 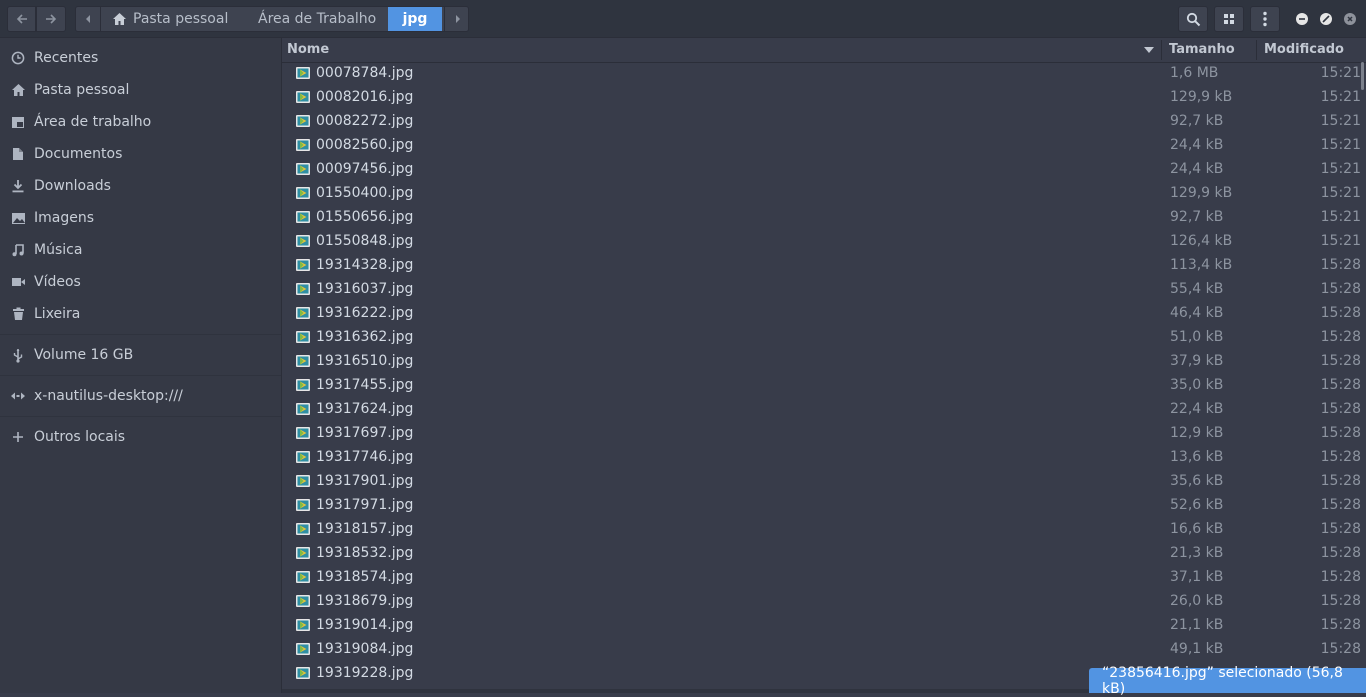 I want to click on file-name: 19317624.jpg, so click(x=365, y=409).